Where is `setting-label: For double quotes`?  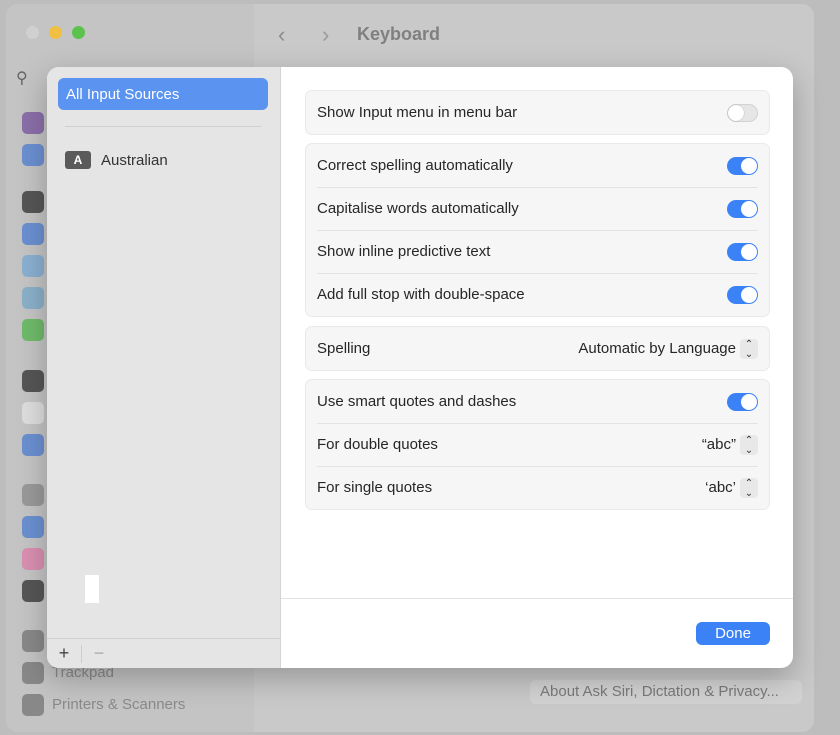 setting-label: For double quotes is located at coordinates (377, 444).